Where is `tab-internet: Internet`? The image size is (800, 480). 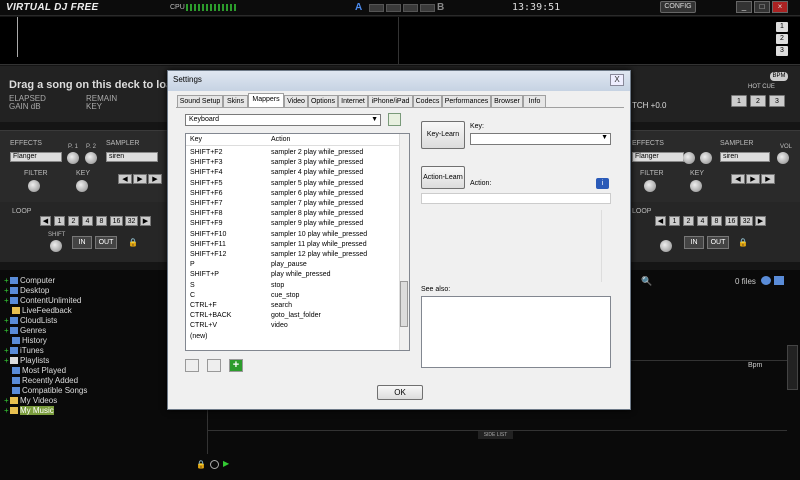
tab-internet: Internet is located at coordinates (353, 101).